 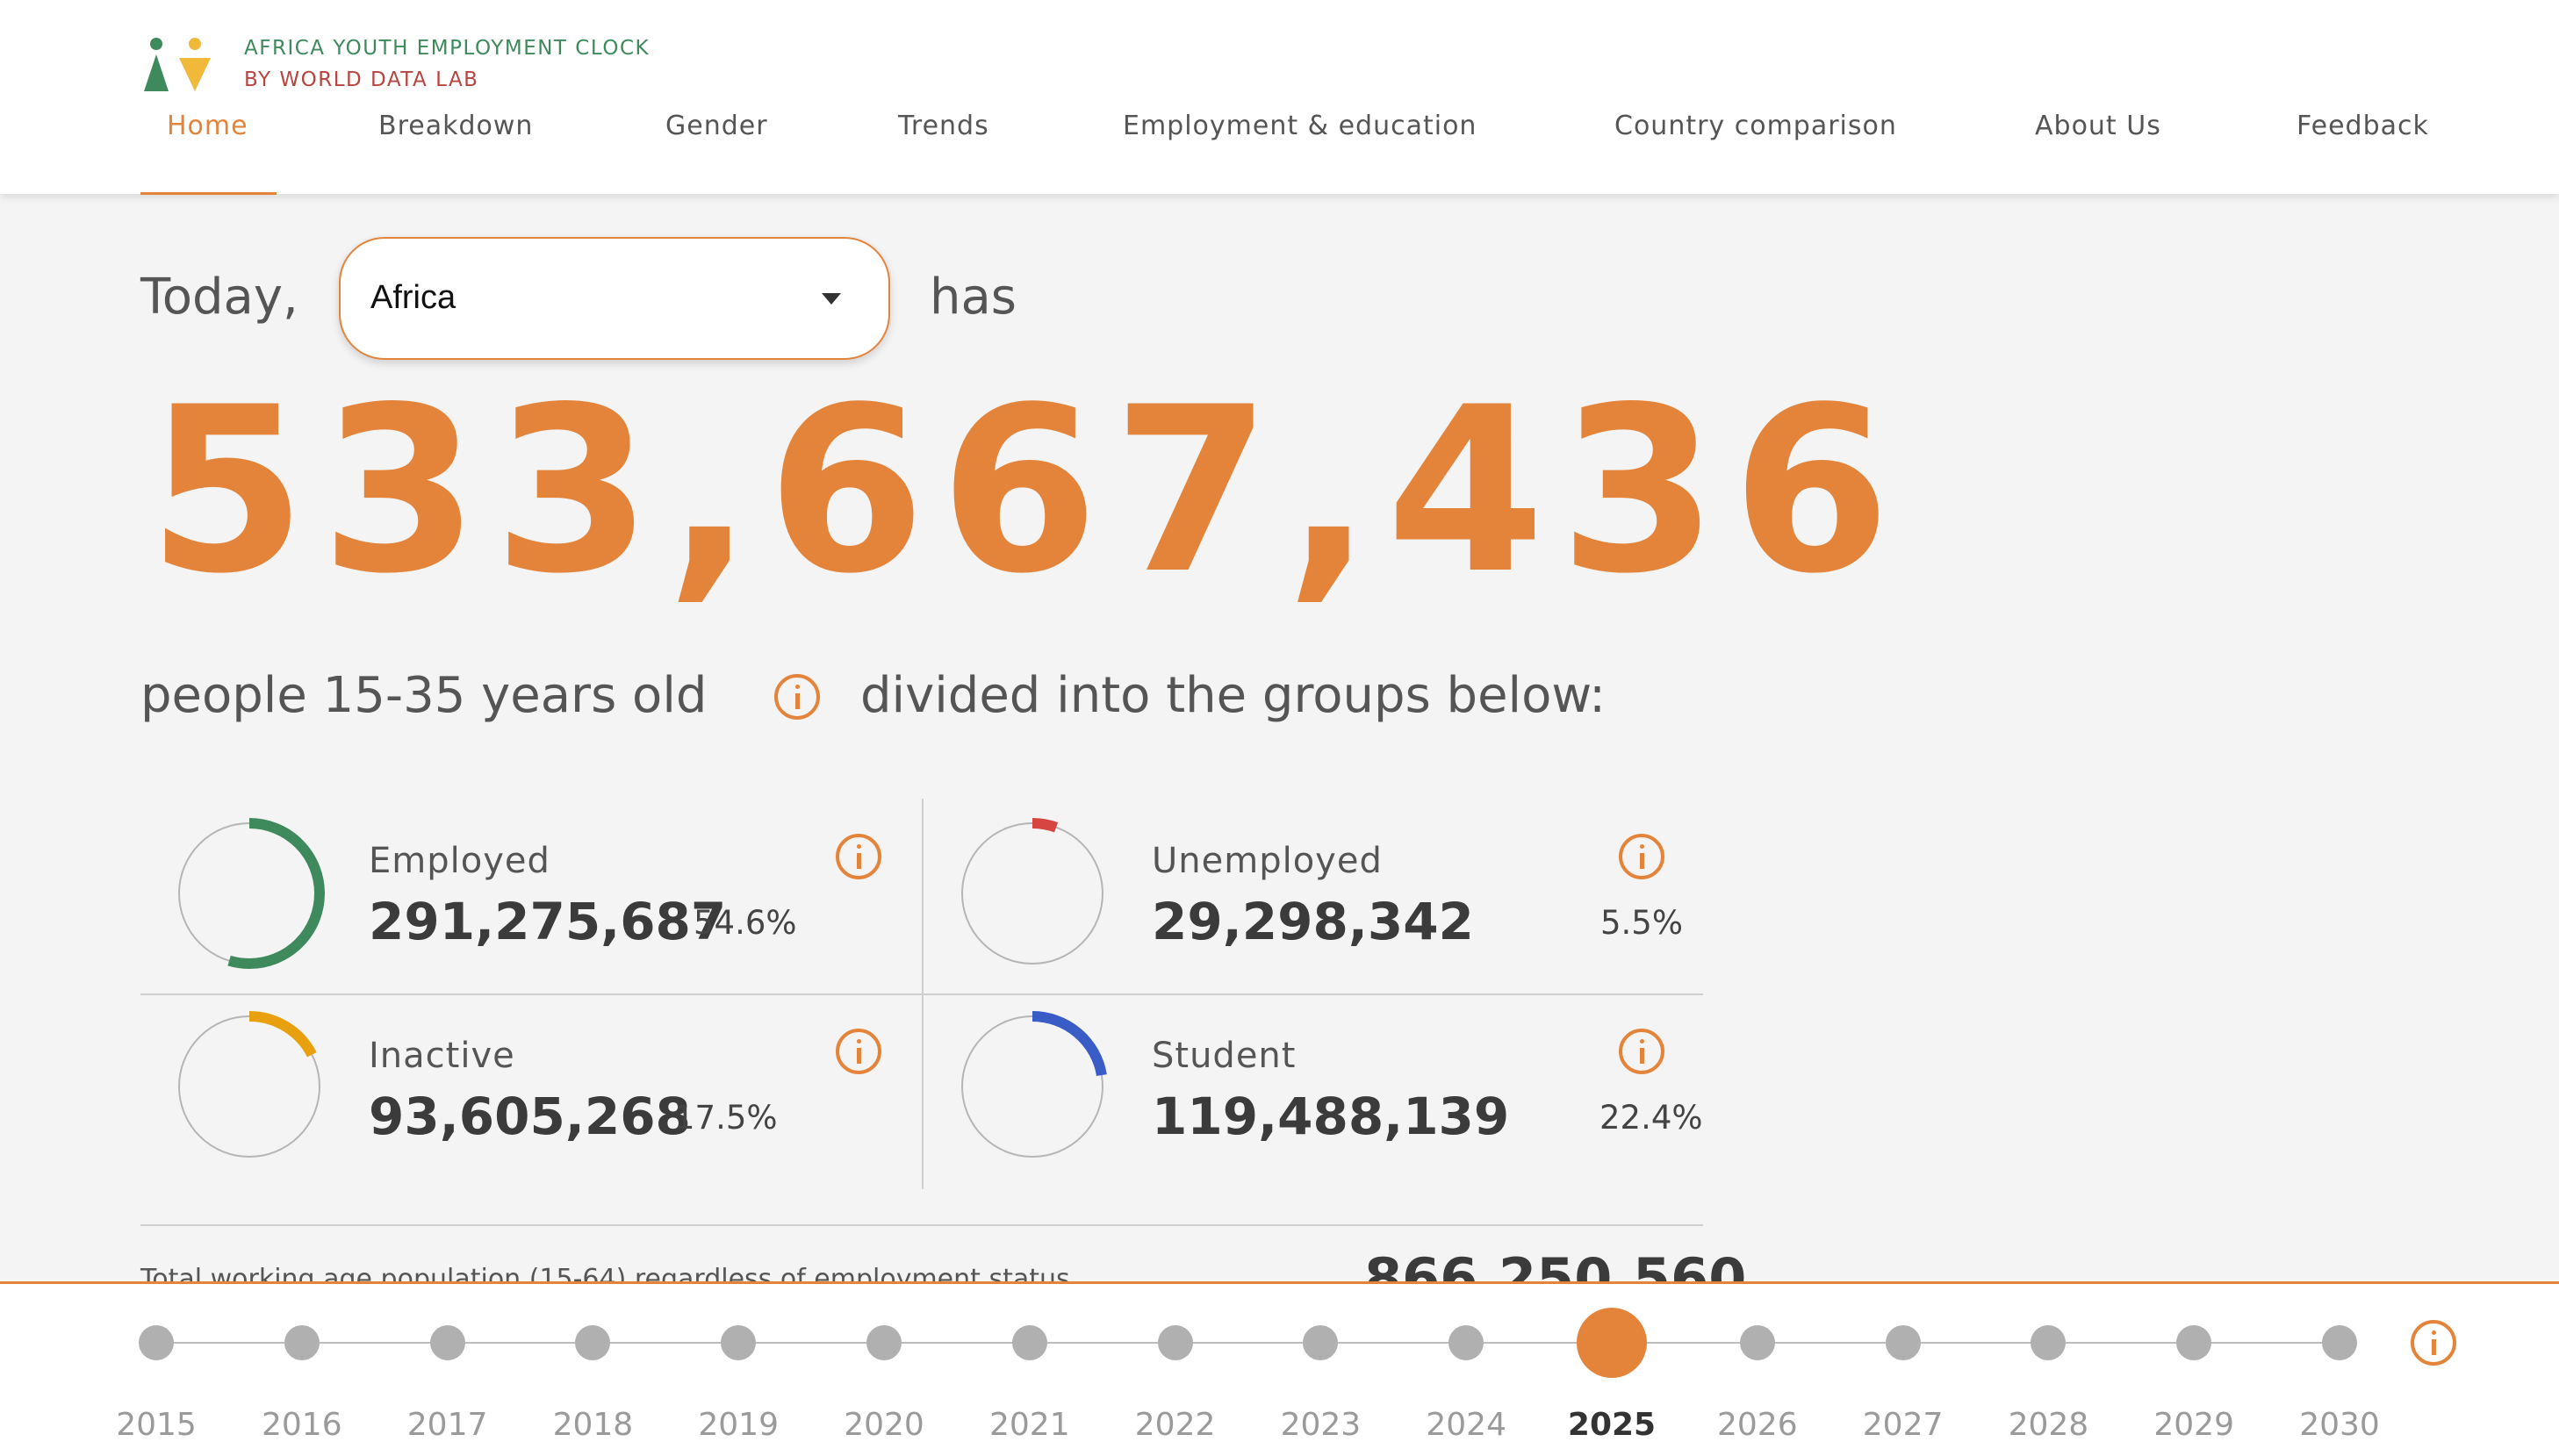 I want to click on timeline-year-label: 2020, so click(x=884, y=1425).